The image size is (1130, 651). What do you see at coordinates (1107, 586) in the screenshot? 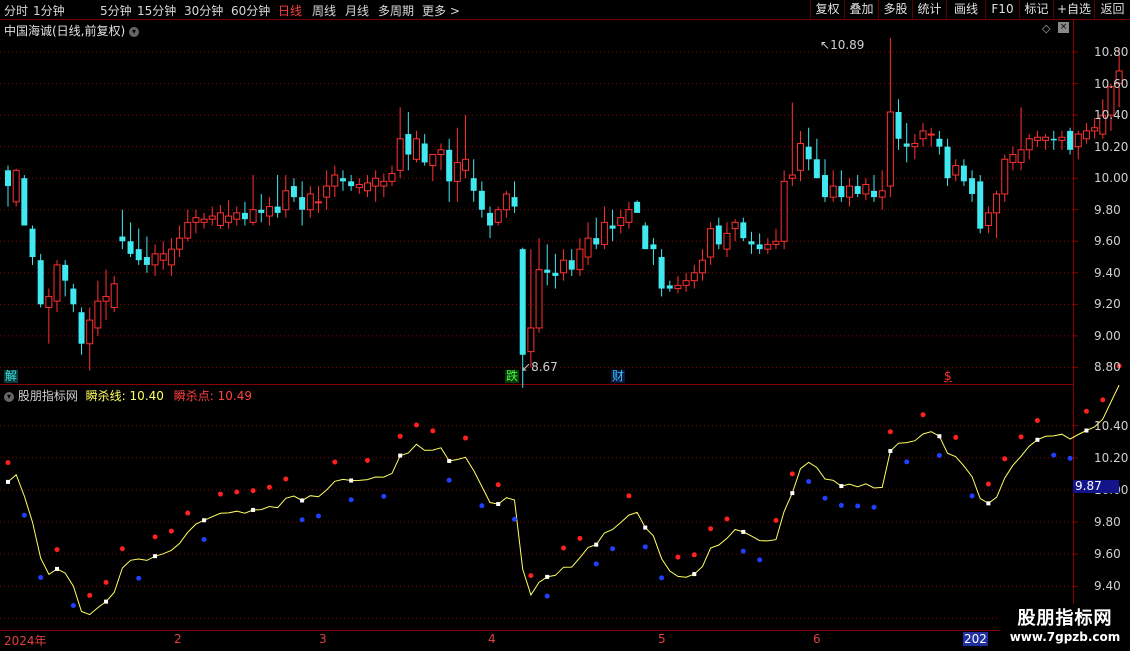
I see `indicator-tick-label: 9.40` at bounding box center [1107, 586].